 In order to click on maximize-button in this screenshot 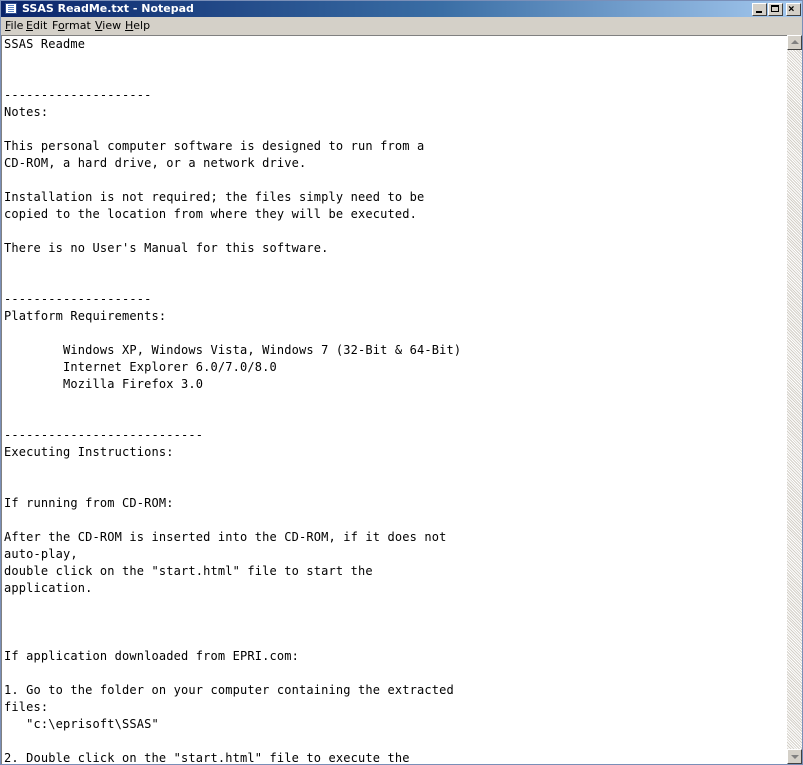, I will do `click(775, 9)`.